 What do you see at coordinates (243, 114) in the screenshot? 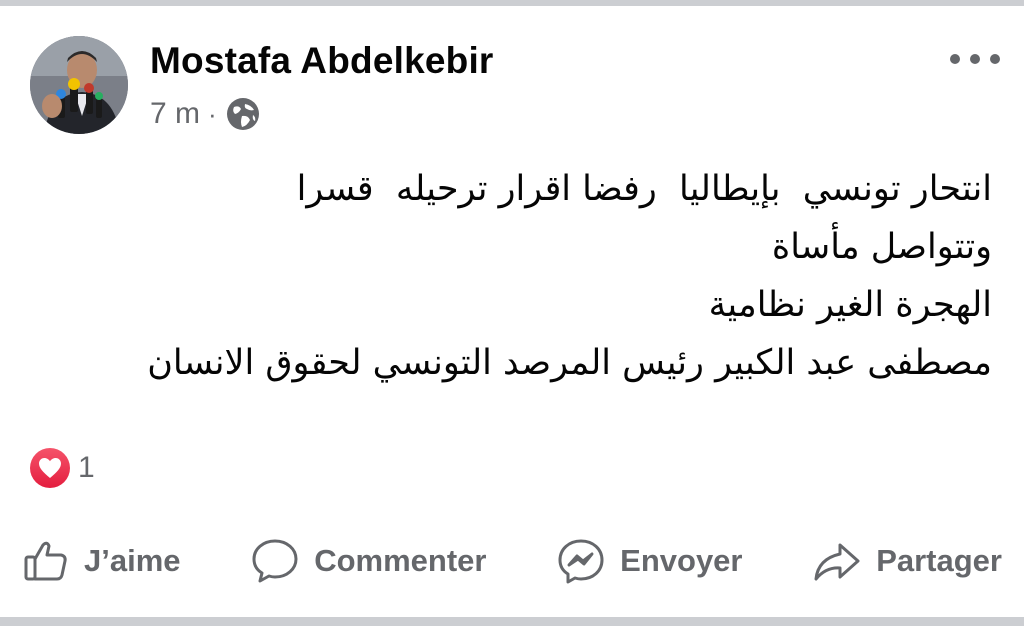
I see `globe-icon` at bounding box center [243, 114].